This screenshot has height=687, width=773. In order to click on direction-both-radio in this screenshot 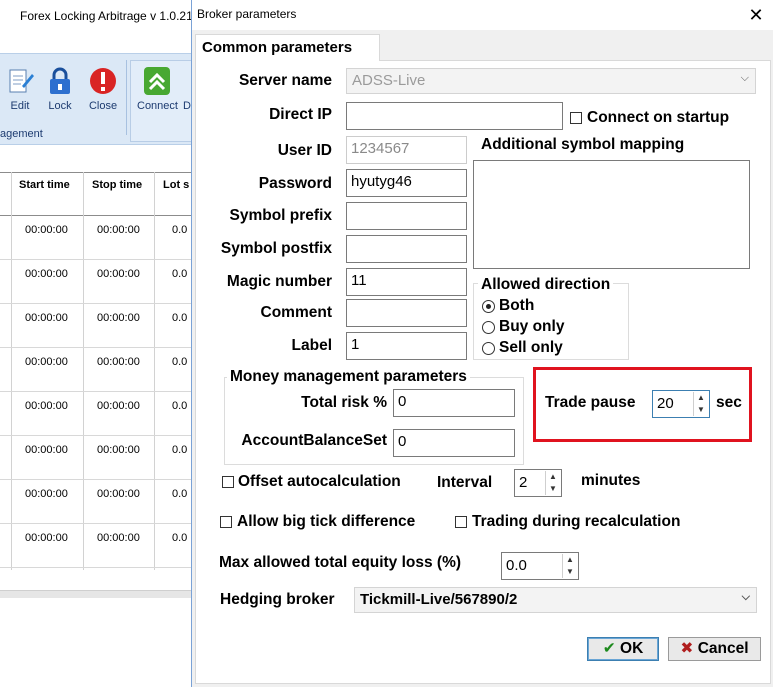, I will do `click(488, 306)`.